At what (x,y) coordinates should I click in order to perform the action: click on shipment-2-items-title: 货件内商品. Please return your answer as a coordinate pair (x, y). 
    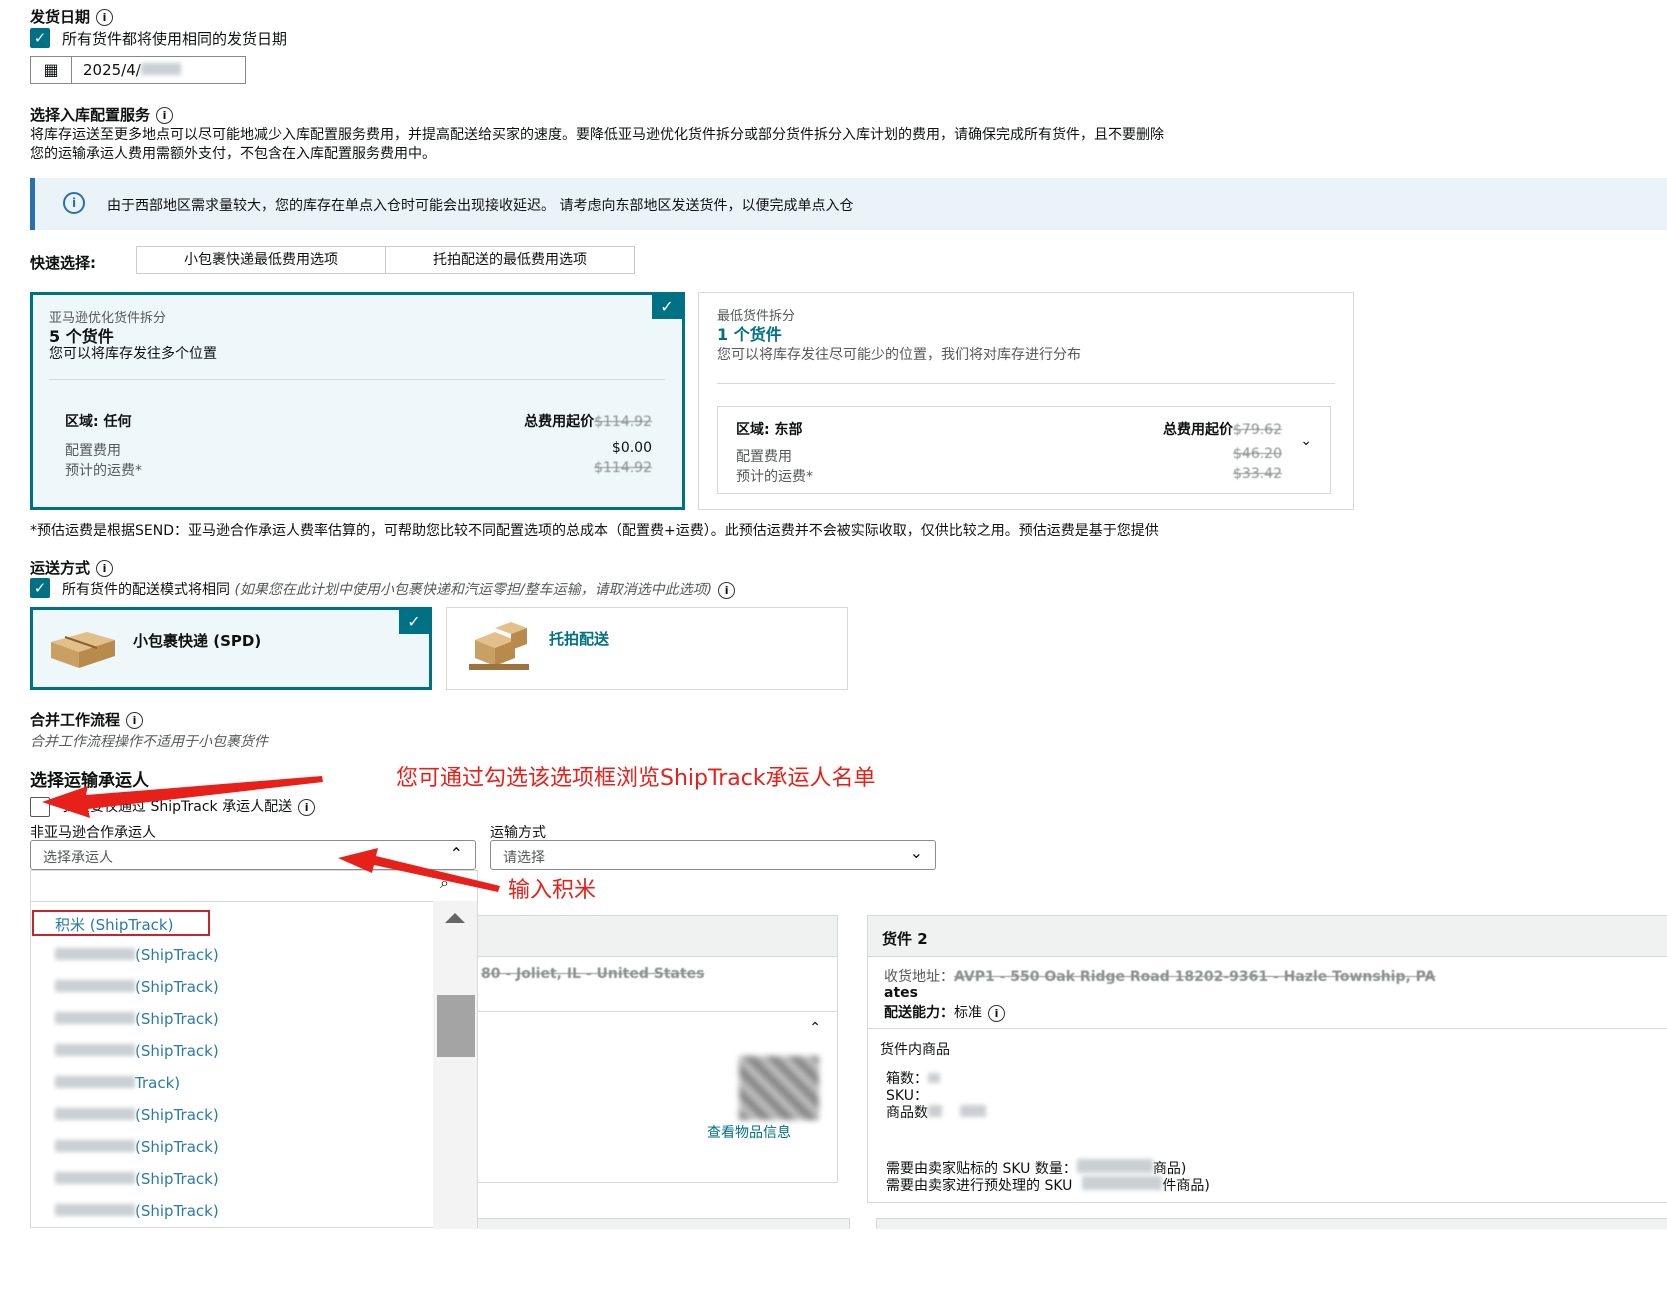
    Looking at the image, I should click on (915, 1050).